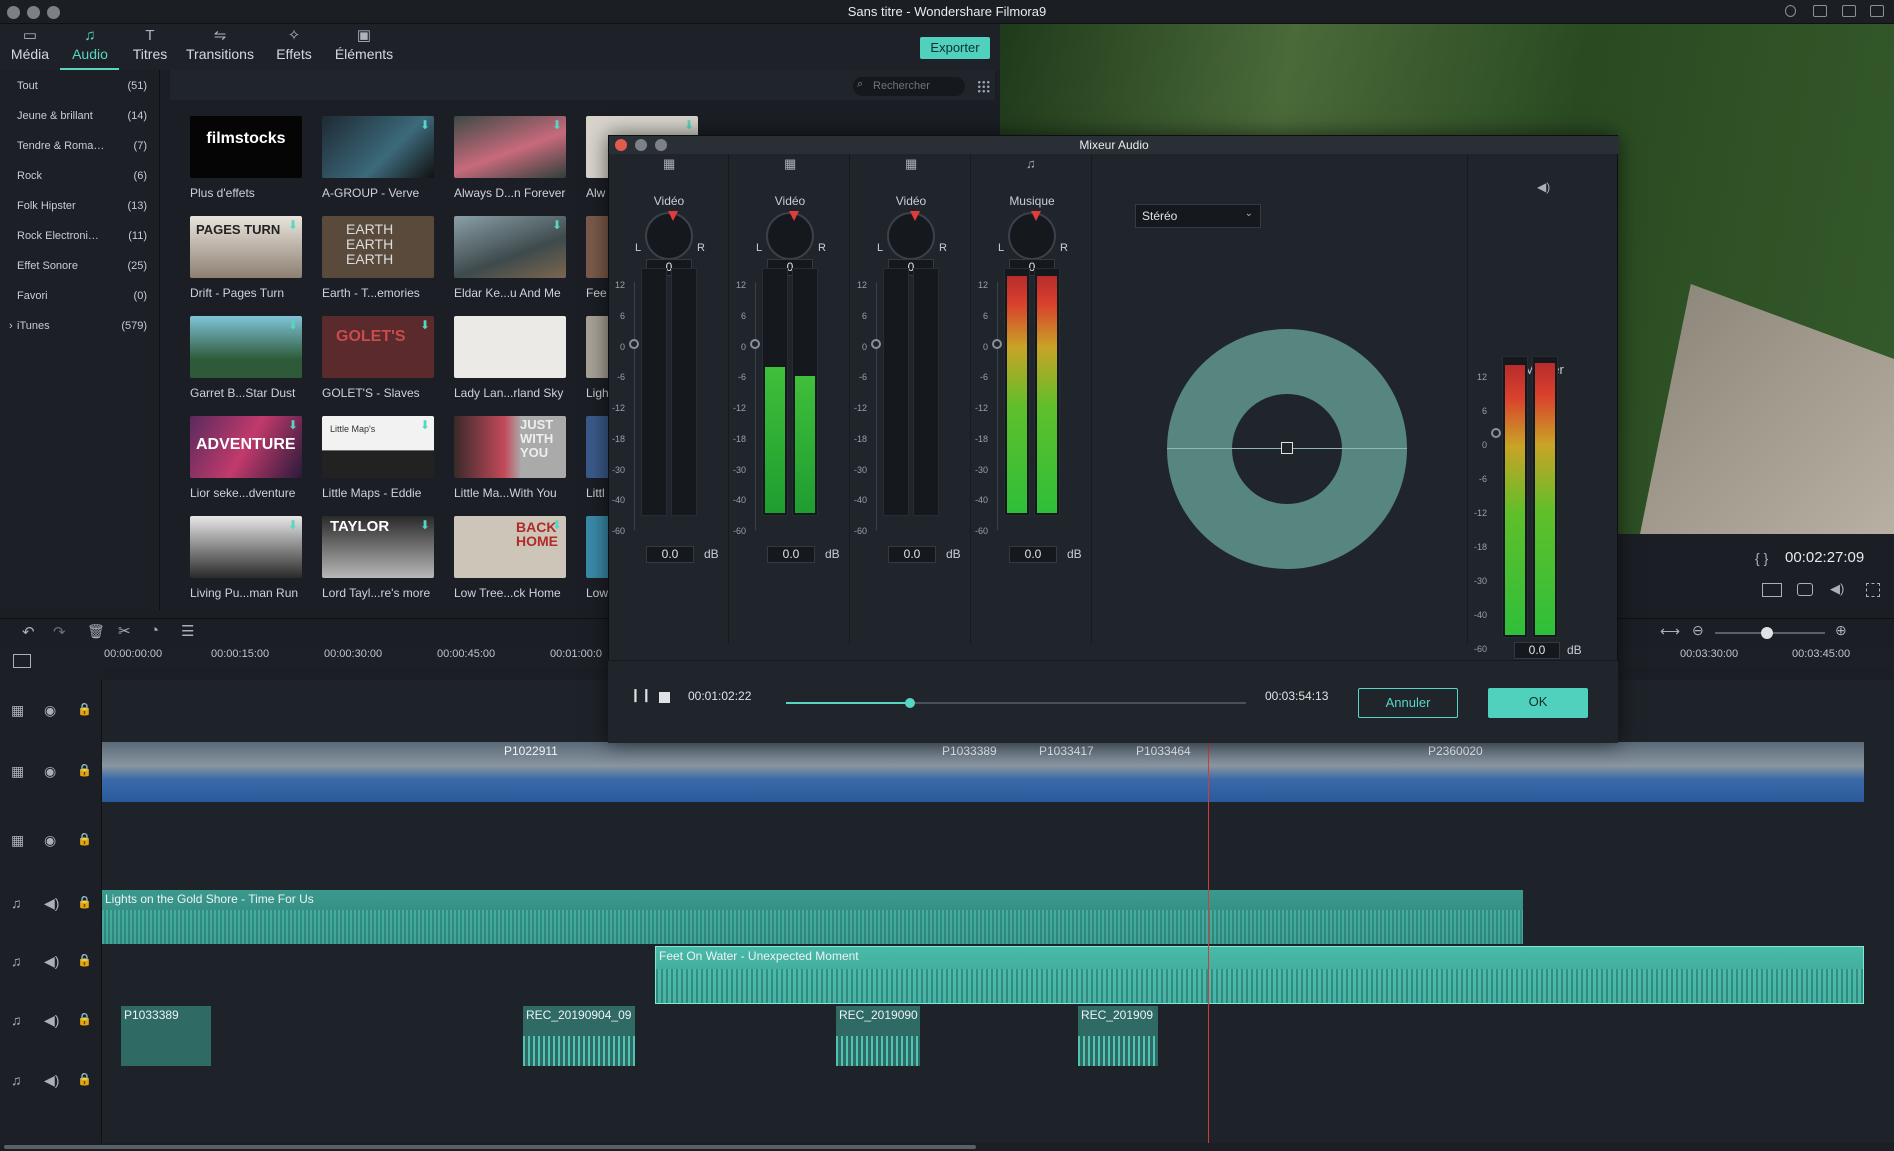 Image resolution: width=1894 pixels, height=1151 pixels. I want to click on pan-position-handle, so click(1287, 448).